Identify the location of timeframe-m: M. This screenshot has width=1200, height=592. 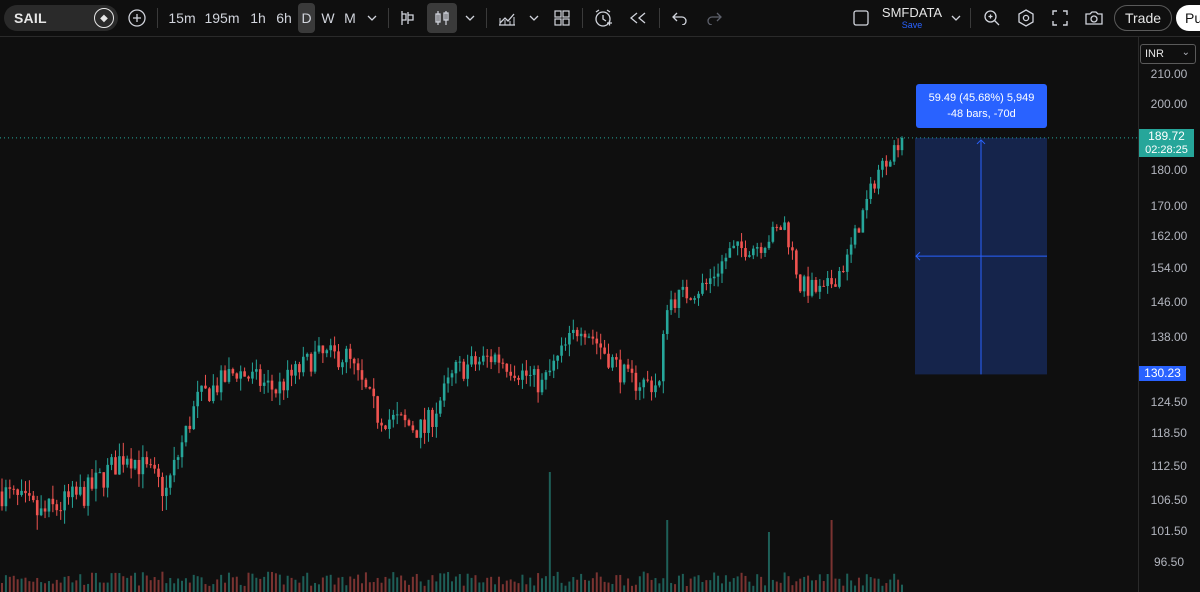
(350, 18).